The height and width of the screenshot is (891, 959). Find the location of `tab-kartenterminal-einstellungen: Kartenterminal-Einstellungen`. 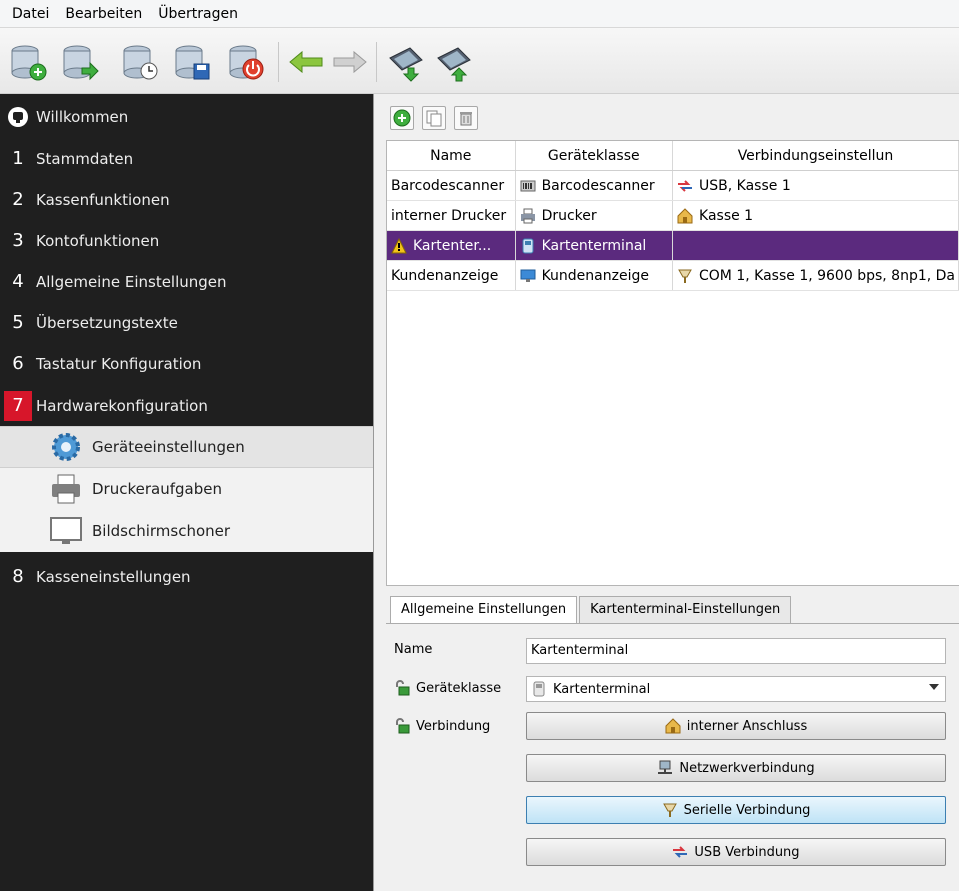

tab-kartenterminal-einstellungen: Kartenterminal-Einstellungen is located at coordinates (685, 610).